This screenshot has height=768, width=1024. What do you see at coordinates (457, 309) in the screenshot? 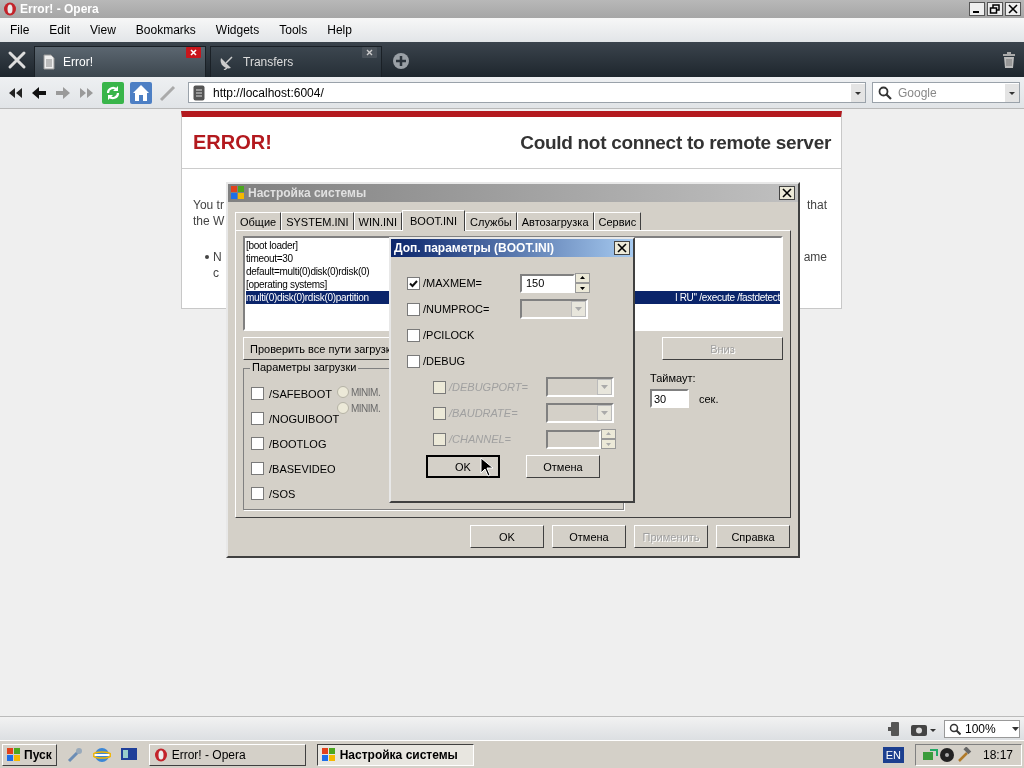
I see `checkbox-label: /NUMPROC=` at bounding box center [457, 309].